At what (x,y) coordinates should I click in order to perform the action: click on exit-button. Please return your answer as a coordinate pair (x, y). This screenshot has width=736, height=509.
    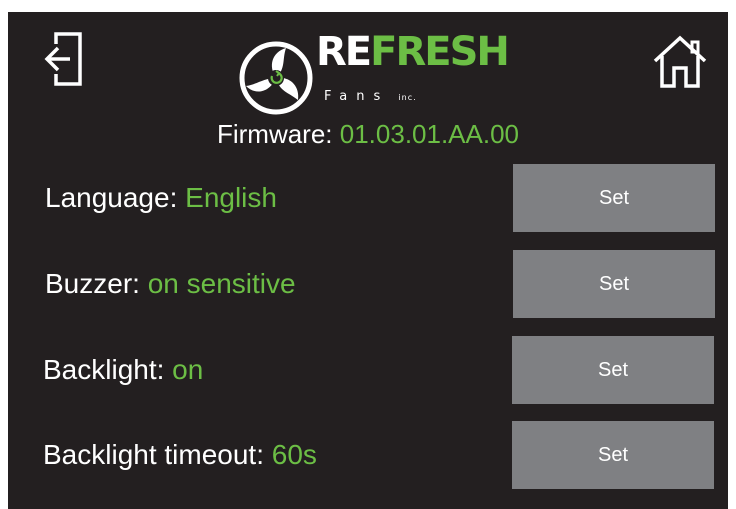
    Looking at the image, I should click on (64, 59).